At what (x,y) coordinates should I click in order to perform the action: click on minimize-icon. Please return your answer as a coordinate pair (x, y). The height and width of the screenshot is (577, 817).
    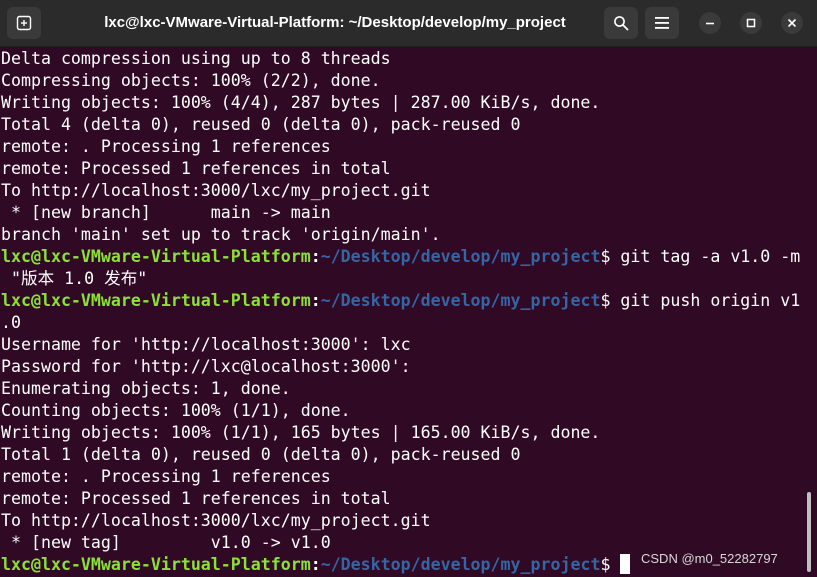
    Looking at the image, I should click on (710, 23).